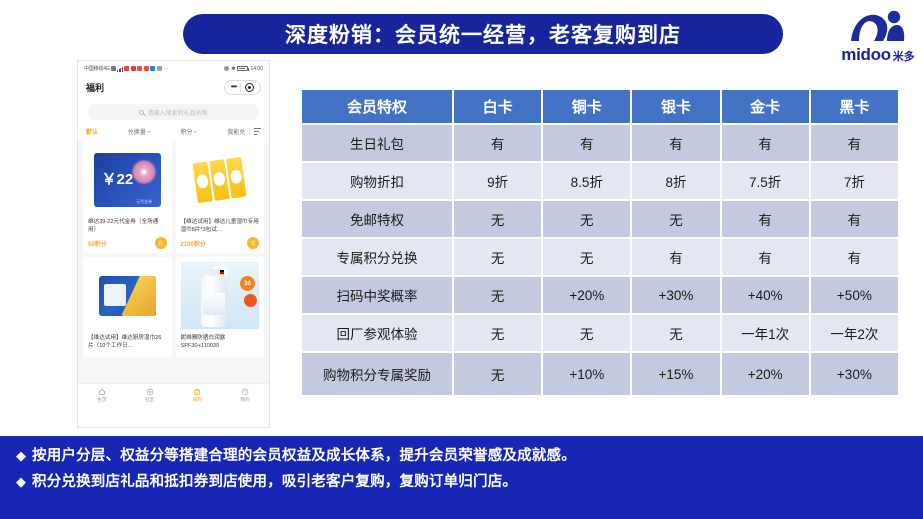  What do you see at coordinates (149, 391) in the screenshot?
I see `compass-icon` at bounding box center [149, 391].